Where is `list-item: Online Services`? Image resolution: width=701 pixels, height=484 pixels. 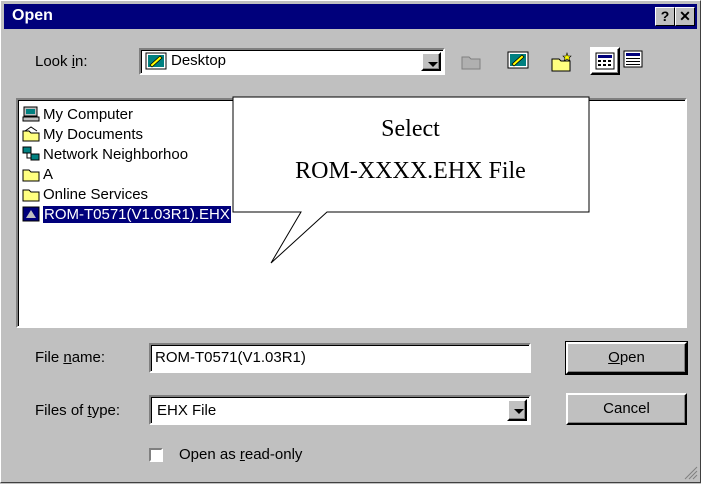 list-item: Online Services is located at coordinates (85, 194).